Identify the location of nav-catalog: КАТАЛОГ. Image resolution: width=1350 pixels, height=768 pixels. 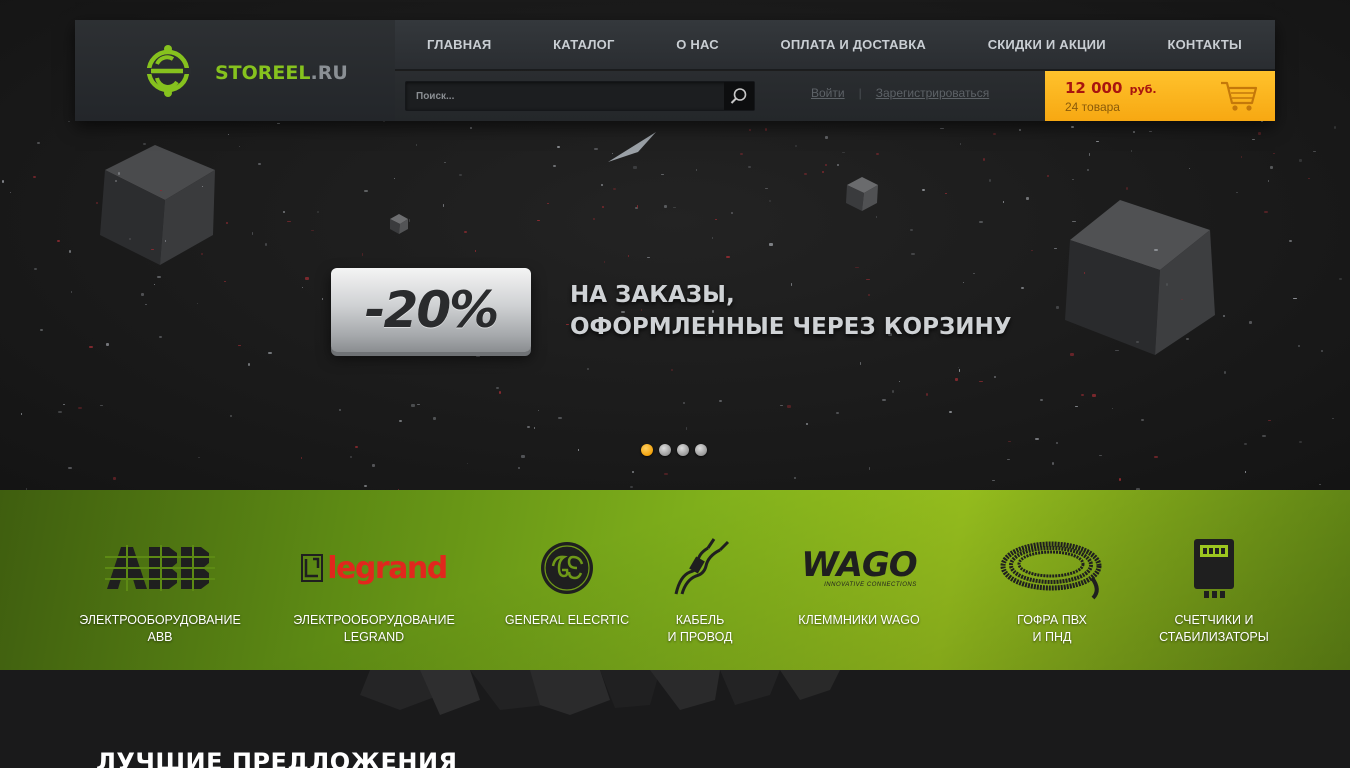
(583, 44).